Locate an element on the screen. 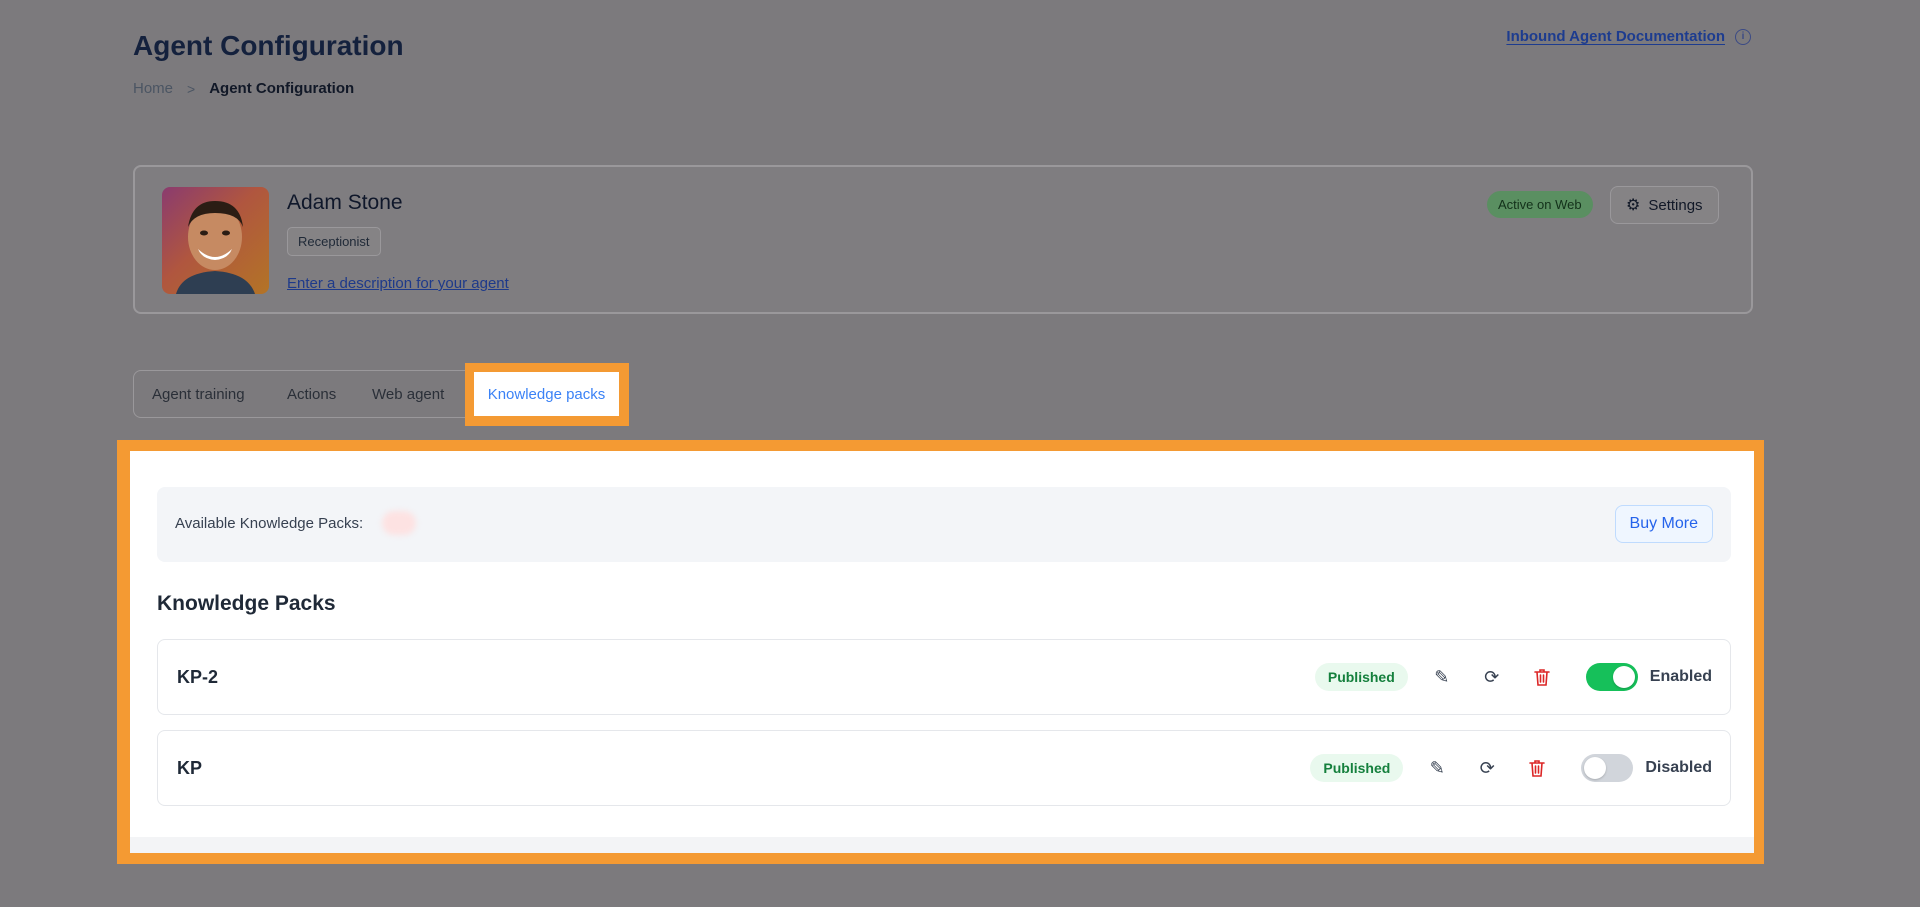  documentation-link-group: Inbound Agent Documentation i is located at coordinates (1628, 36).